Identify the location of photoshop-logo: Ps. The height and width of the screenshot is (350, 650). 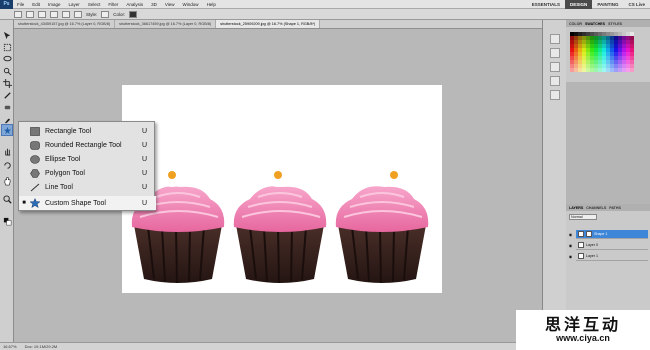
(6, 4).